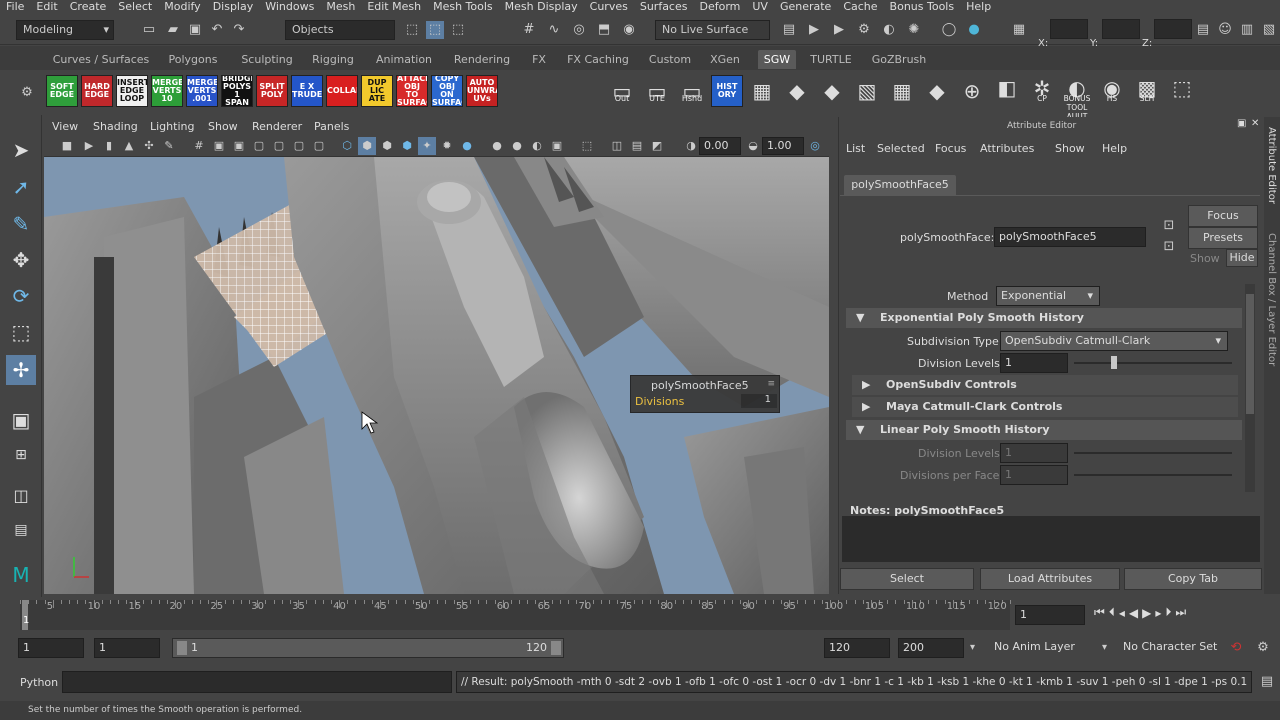  I want to click on ae-menu-selected: Selected, so click(901, 148).